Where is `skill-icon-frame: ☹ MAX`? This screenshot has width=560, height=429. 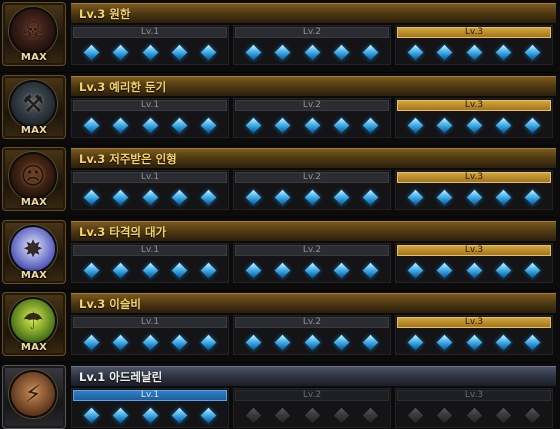 skill-icon-frame: ☹ MAX is located at coordinates (34, 179).